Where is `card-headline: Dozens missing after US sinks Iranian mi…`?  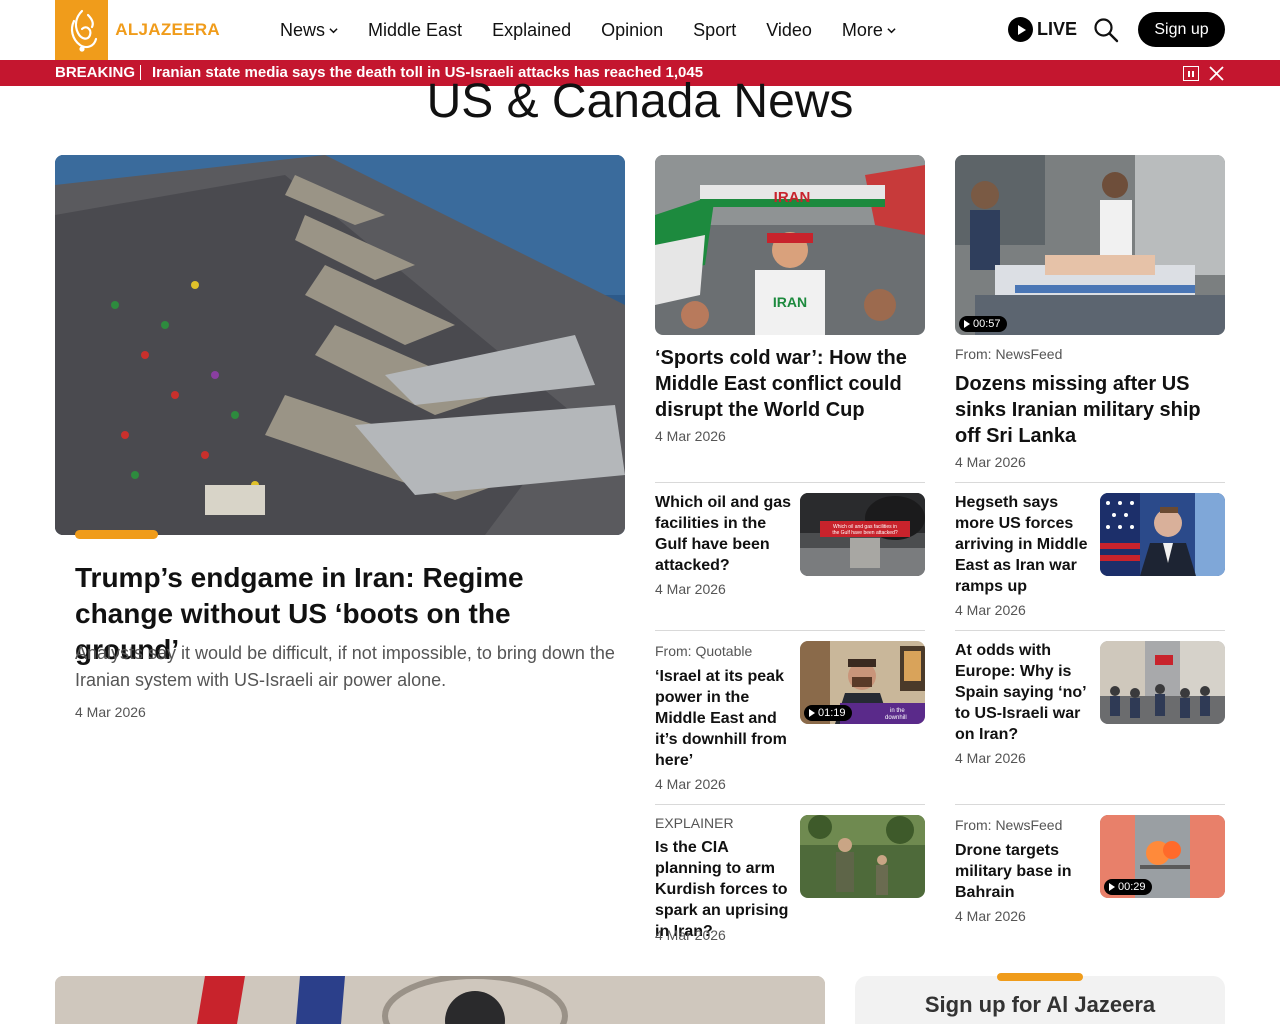
card-headline: Dozens missing after US sinks Iranian mi… is located at coordinates (1092, 410).